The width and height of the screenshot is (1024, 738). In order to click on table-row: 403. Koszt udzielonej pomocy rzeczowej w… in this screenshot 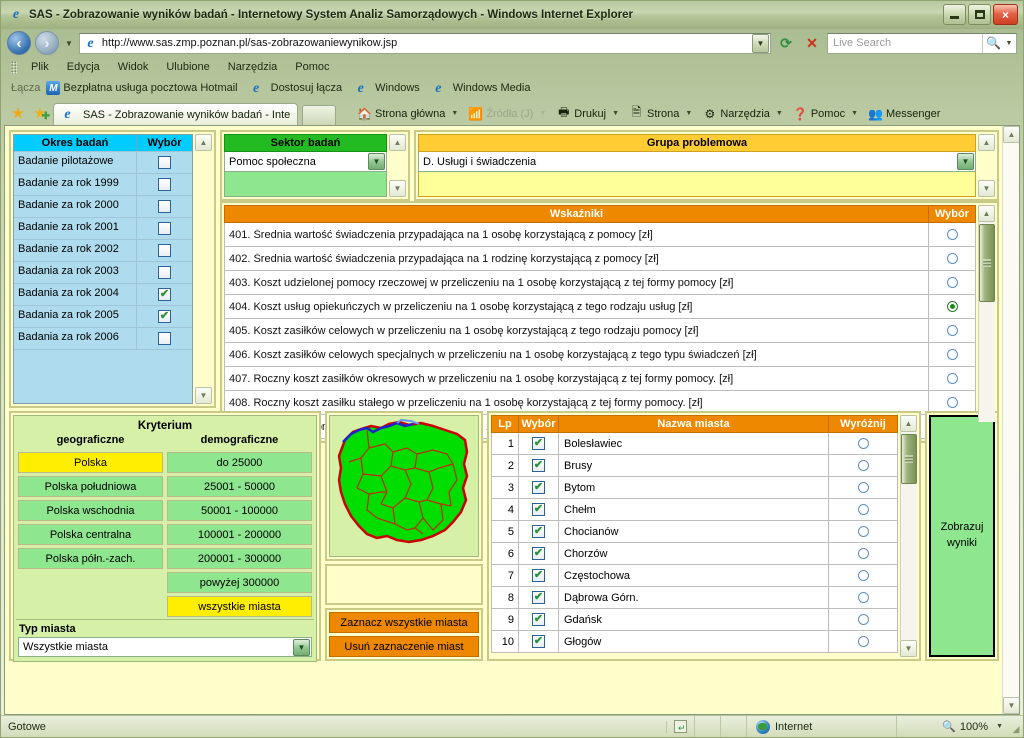, I will do `click(600, 283)`.